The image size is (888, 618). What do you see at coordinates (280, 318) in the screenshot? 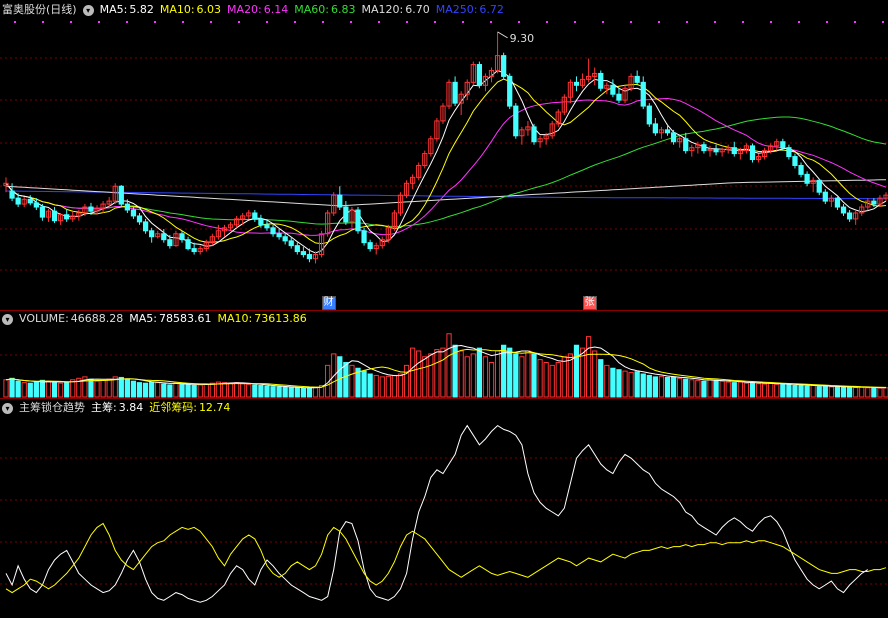
I see `volume-ma-item-value: 73613.86` at bounding box center [280, 318].